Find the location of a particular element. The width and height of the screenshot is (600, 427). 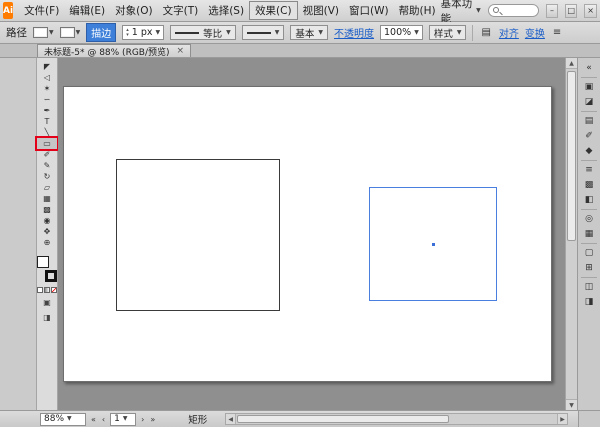

type-tool: T is located at coordinates (47, 121).